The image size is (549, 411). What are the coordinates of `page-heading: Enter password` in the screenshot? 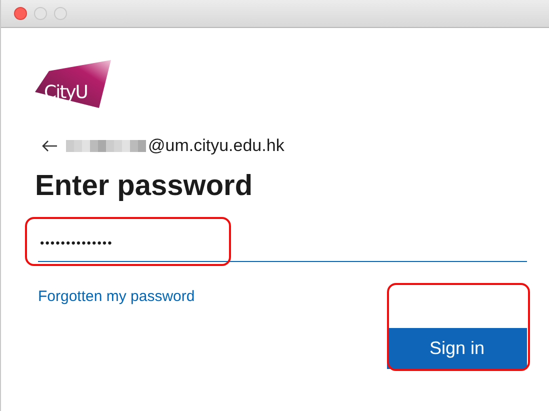 It's located at (144, 186).